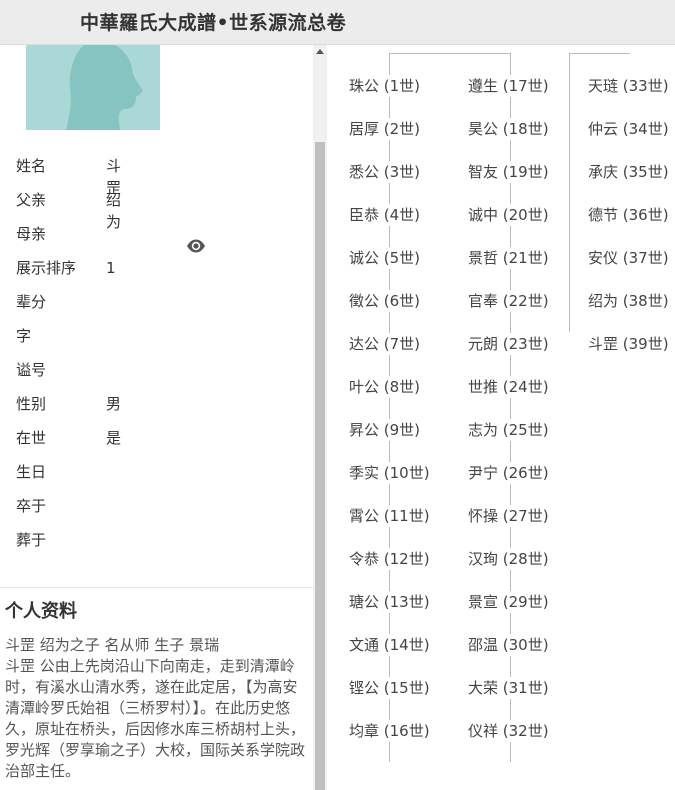 The width and height of the screenshot is (675, 790). Describe the element at coordinates (385, 258) in the screenshot. I see `generation-item: 诚公 (5世)` at that location.